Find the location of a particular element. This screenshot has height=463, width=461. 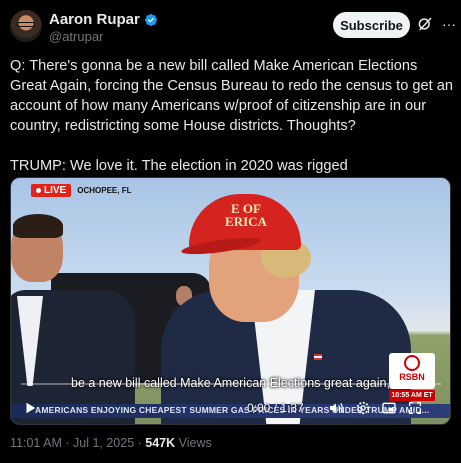

author-name-row: Aaron Rupar is located at coordinates (103, 19).